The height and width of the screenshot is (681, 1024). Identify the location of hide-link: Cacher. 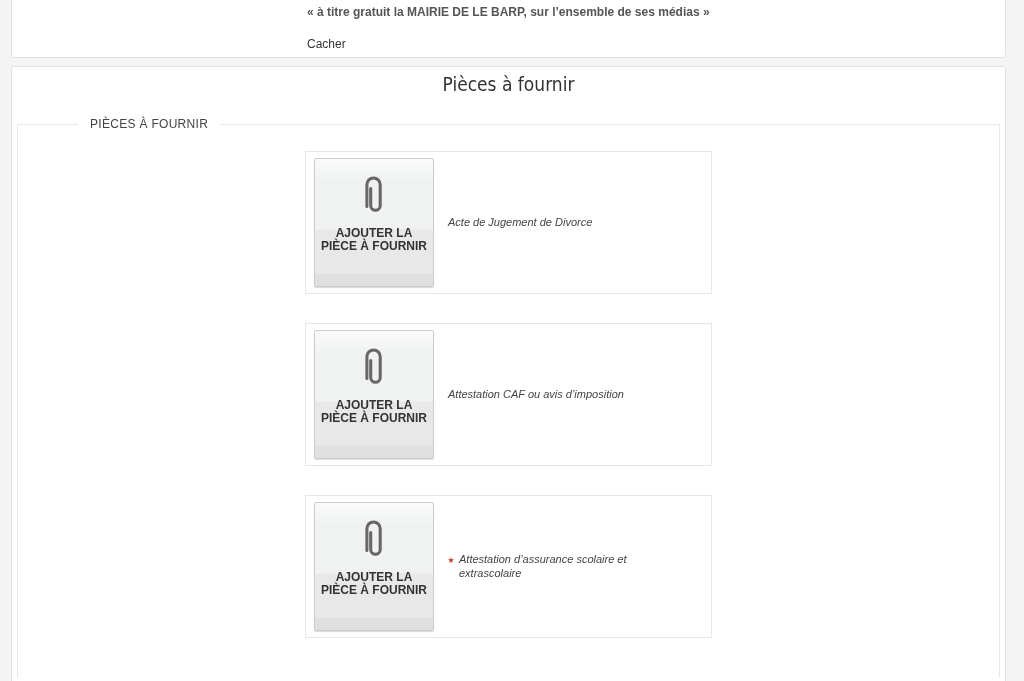
(326, 44).